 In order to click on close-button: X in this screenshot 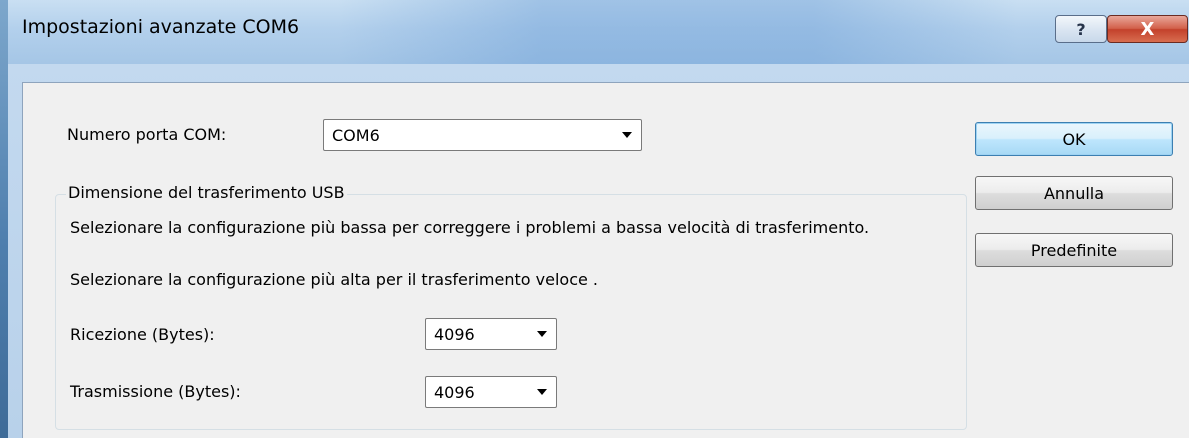, I will do `click(1147, 29)`.